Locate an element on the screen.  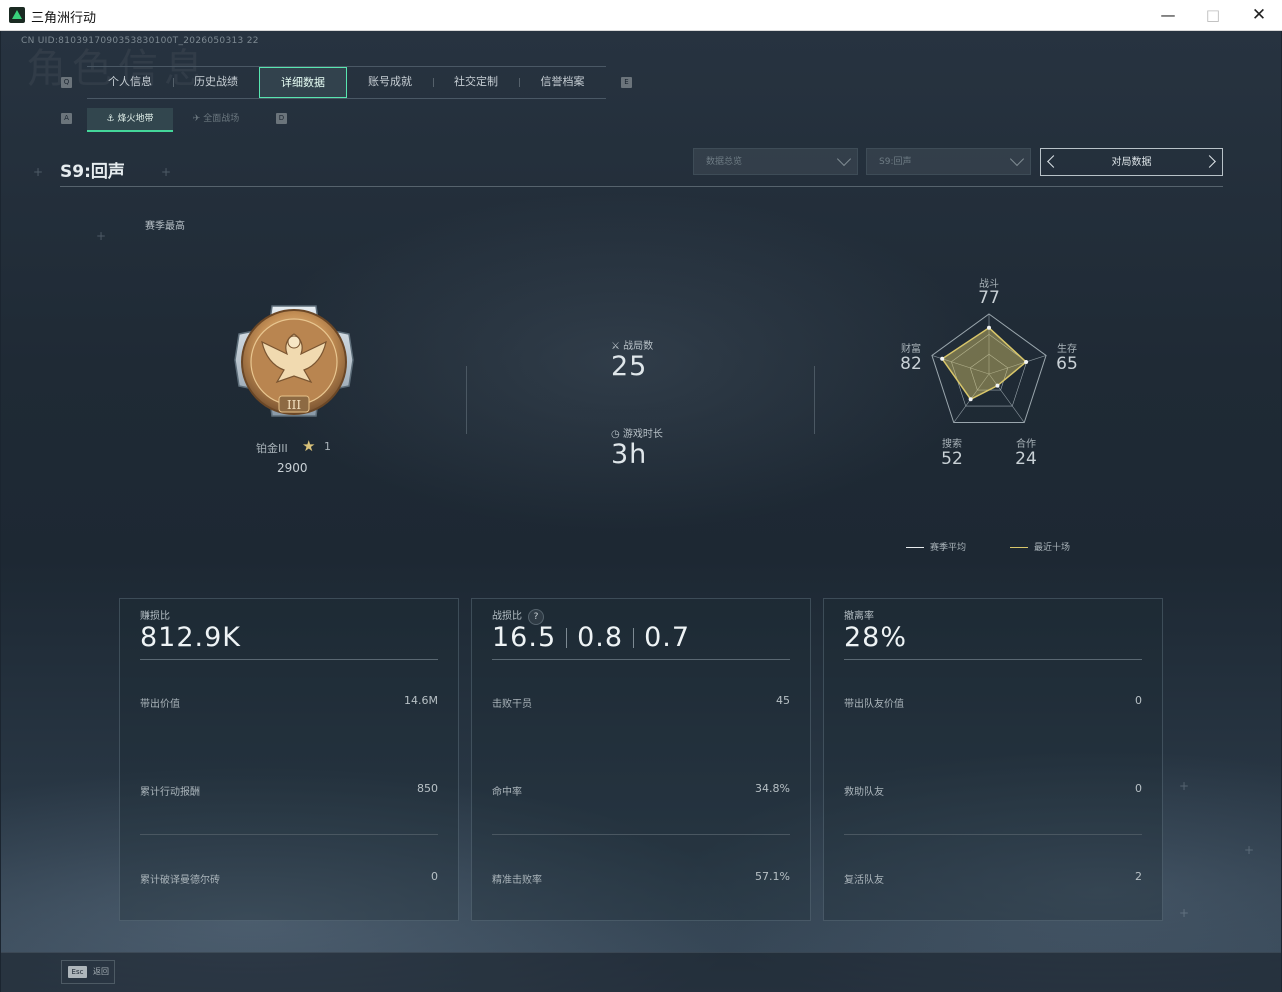
matches-value: 25 is located at coordinates (629, 366).